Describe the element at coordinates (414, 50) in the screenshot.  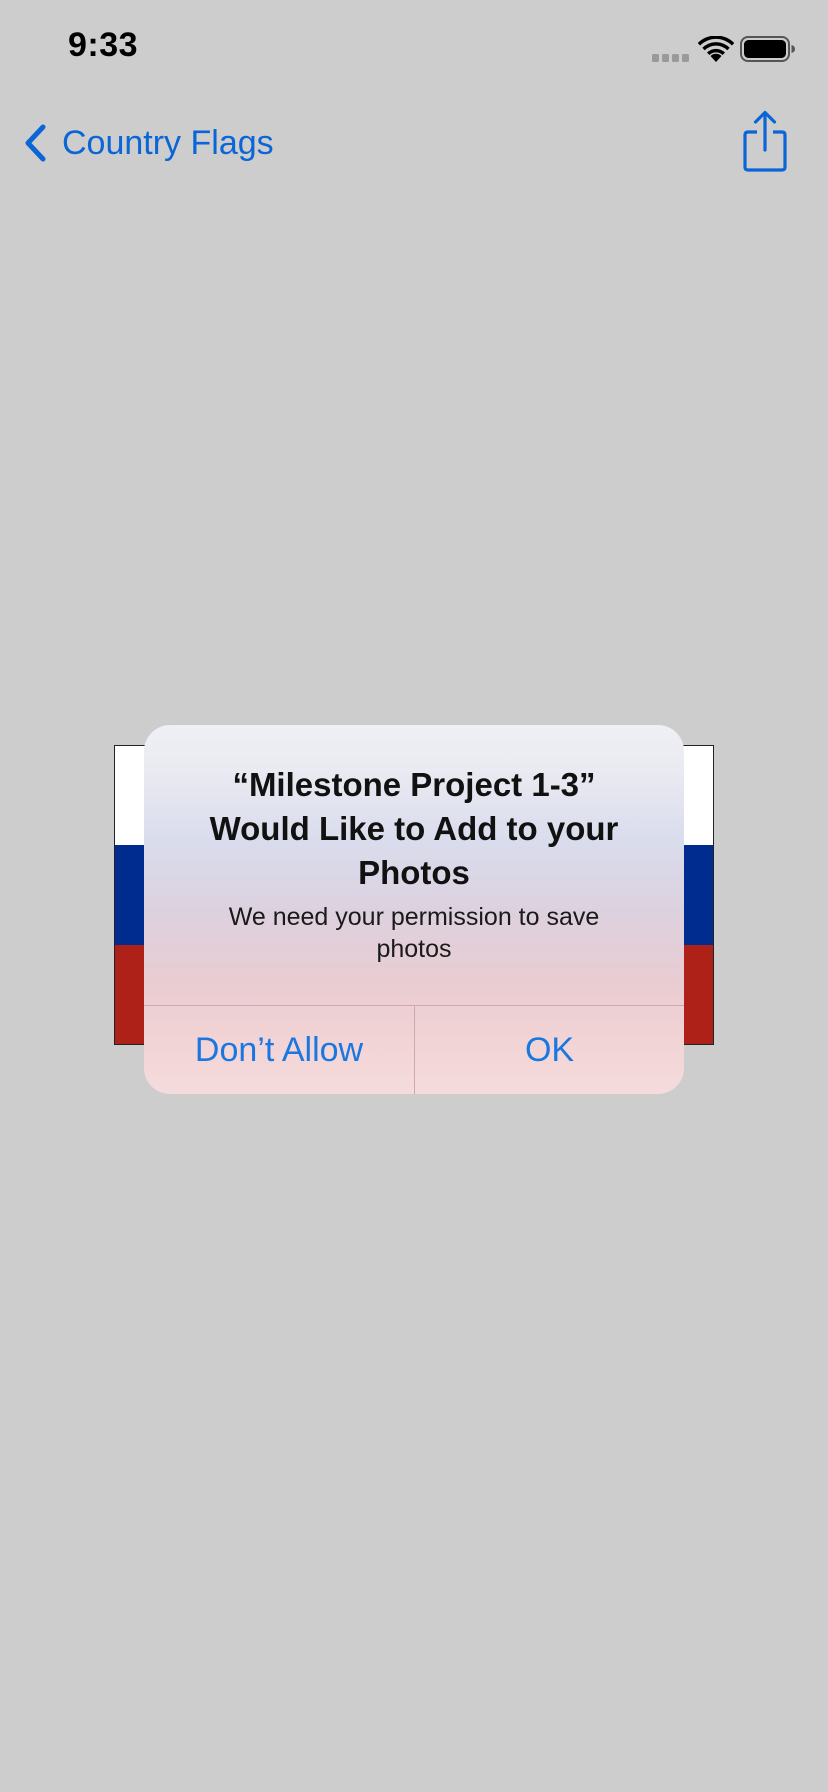
I see `status-bar: 9:33` at that location.